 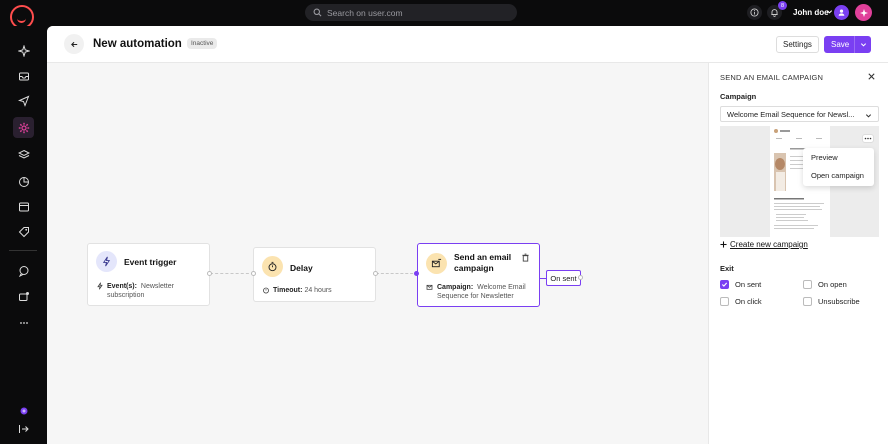 I want to click on more-icon, so click(x=868, y=138).